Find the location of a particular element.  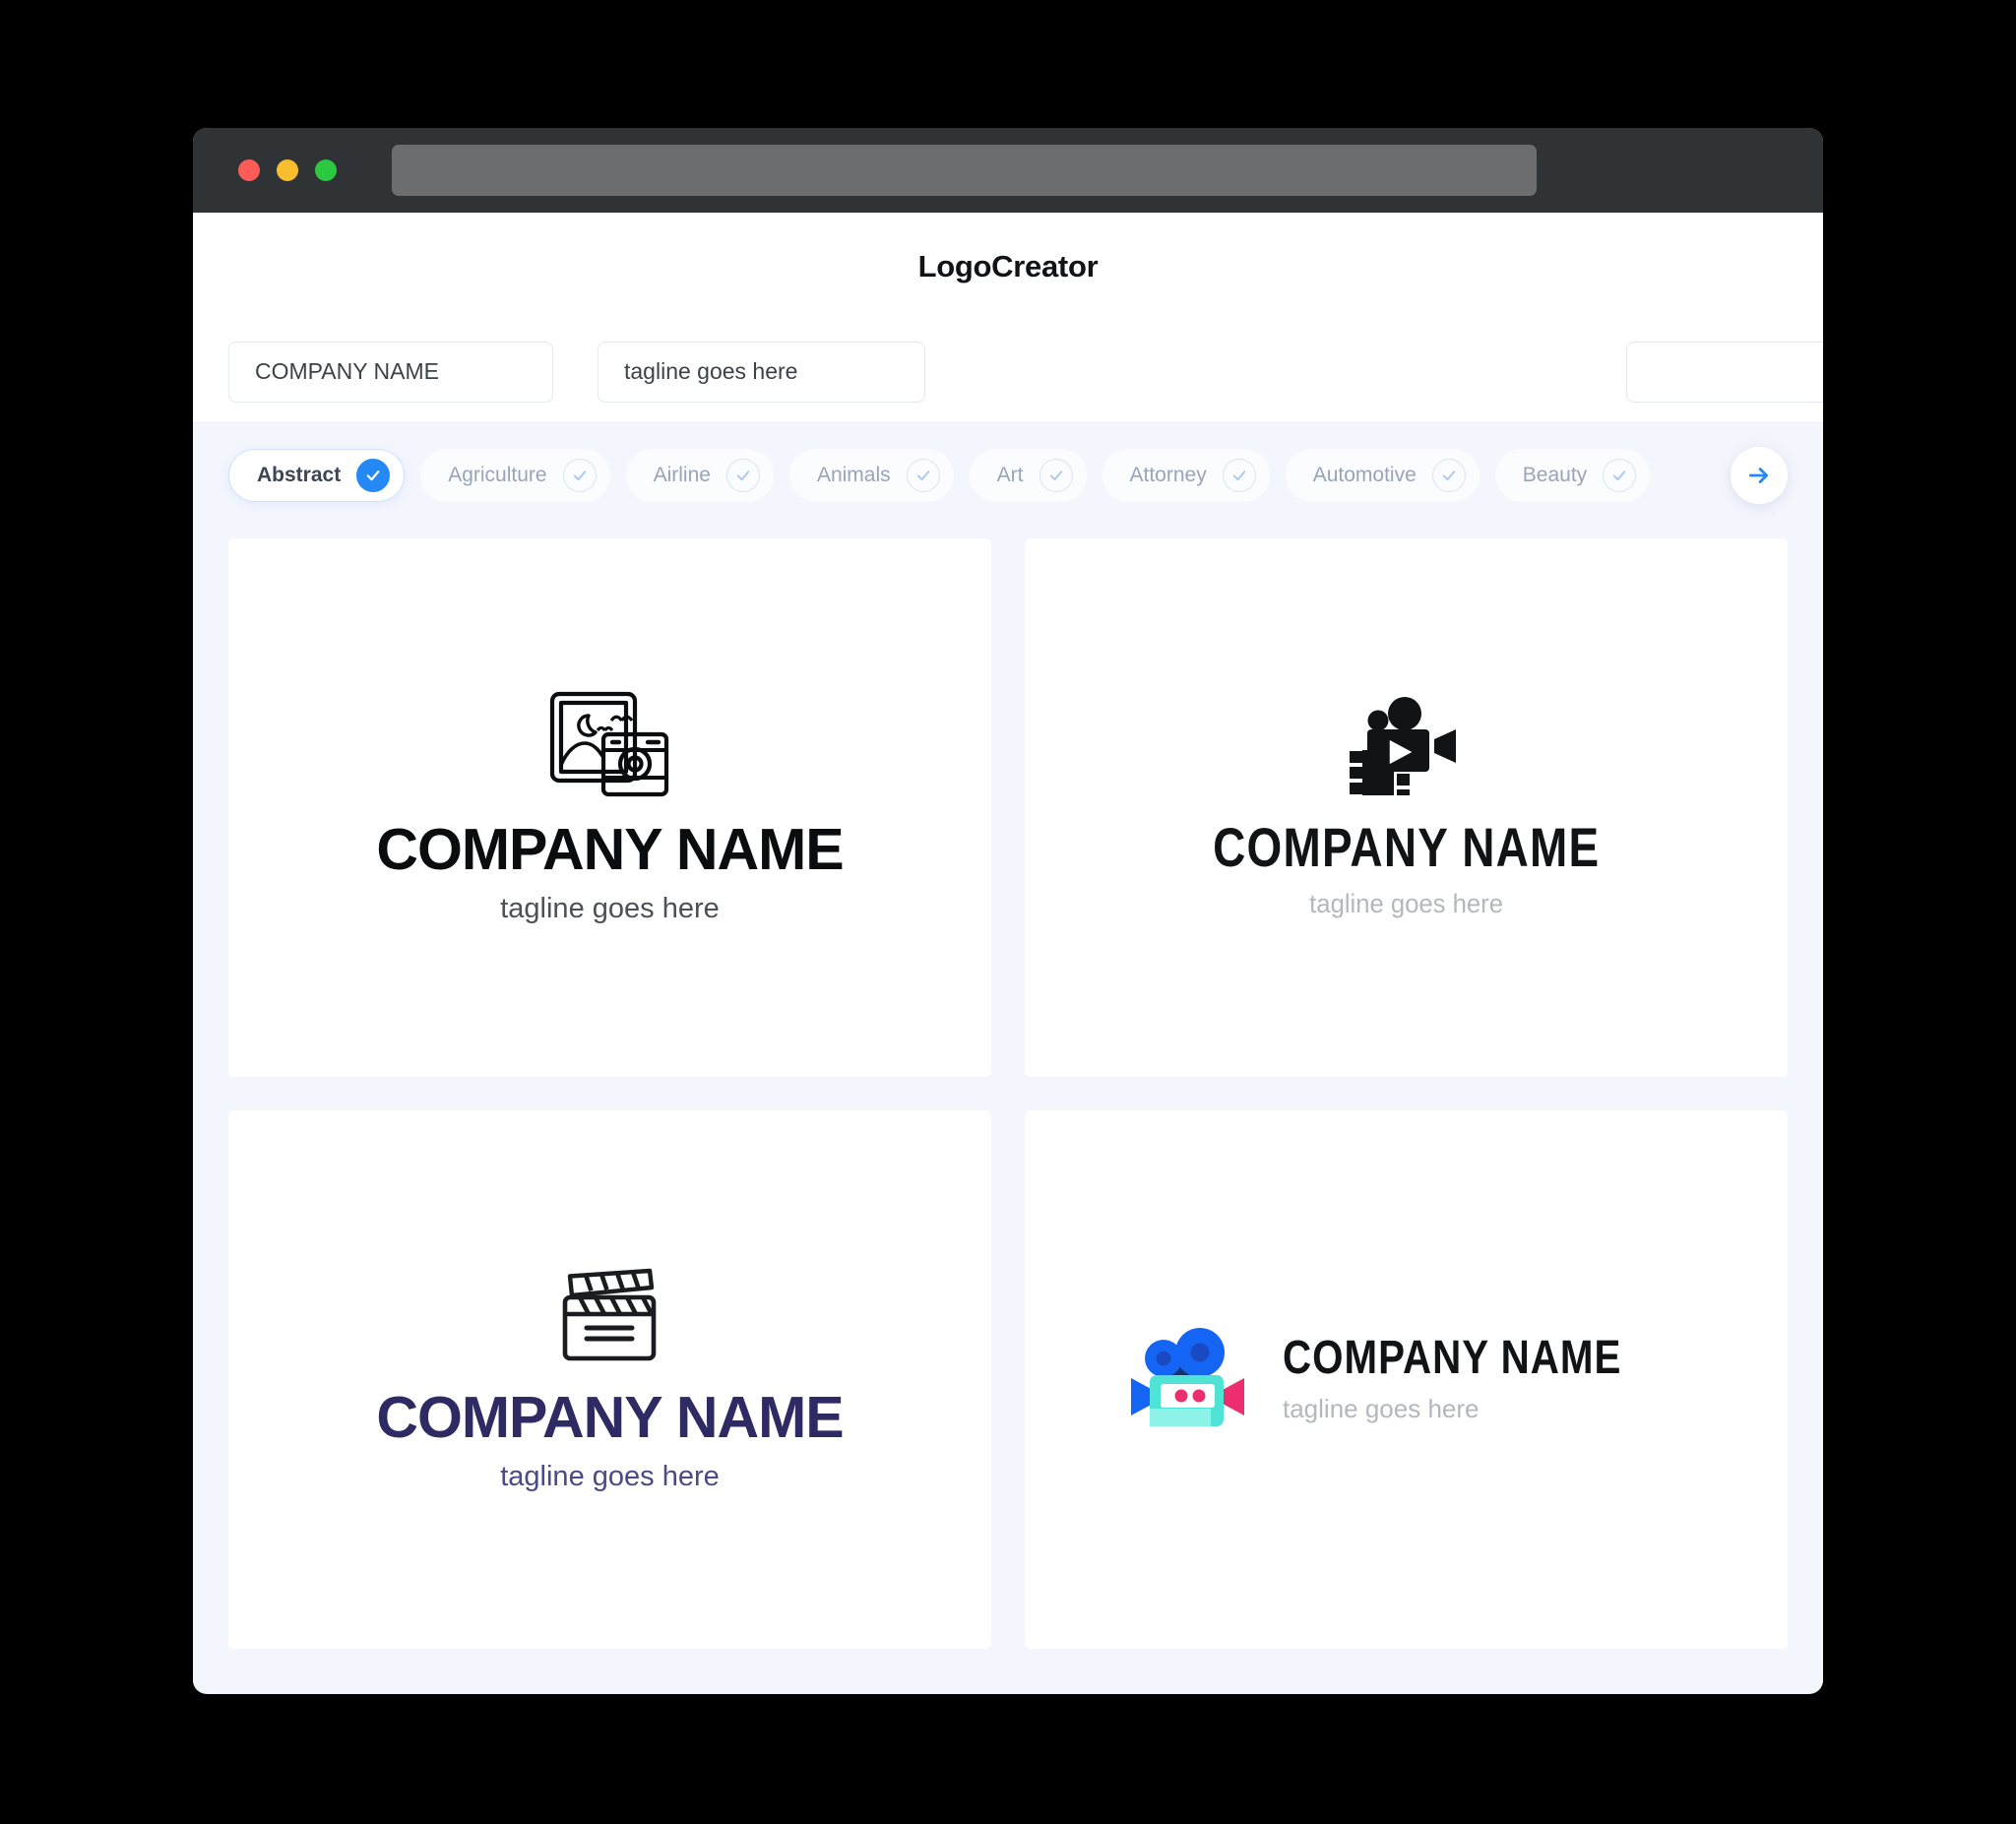

category-chip-label: Abstract is located at coordinates (299, 474).